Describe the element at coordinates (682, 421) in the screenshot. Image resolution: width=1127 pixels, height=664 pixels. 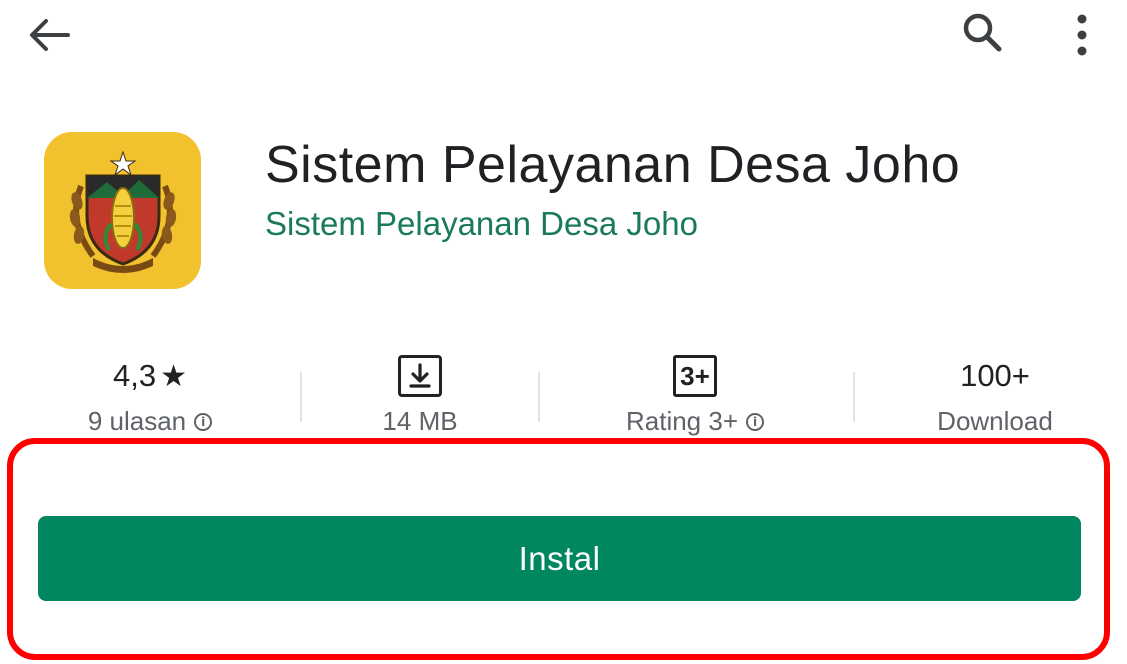
I see `content-rating-label: Rating 3+` at that location.